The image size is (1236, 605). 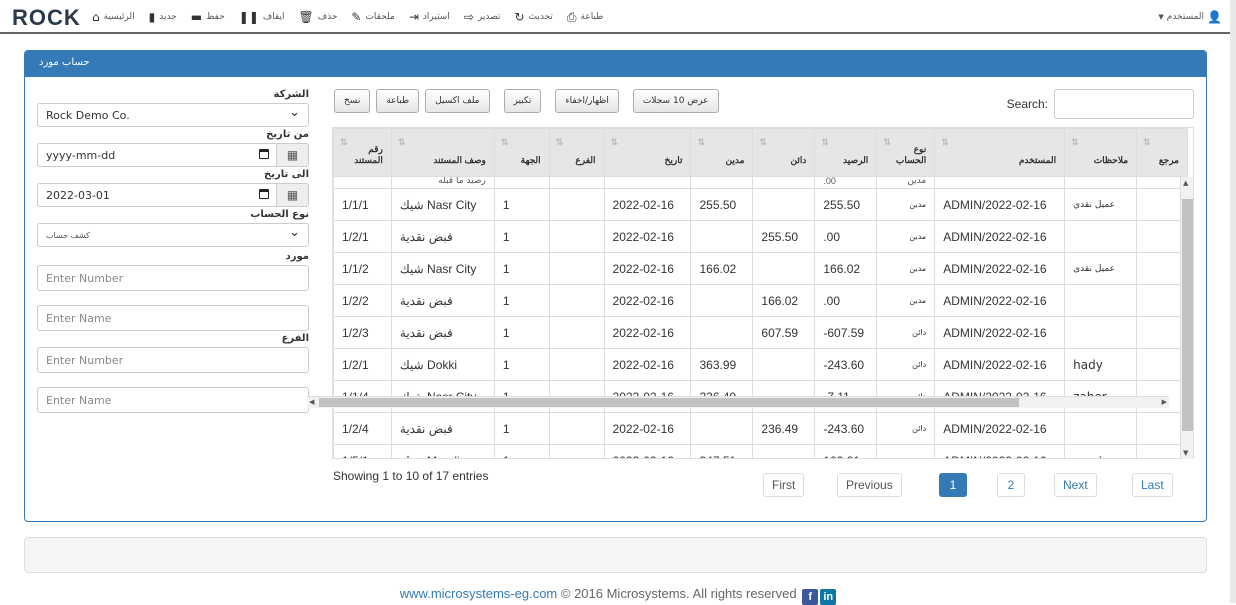 I want to click on menu-item-label: ايقاف, so click(x=273, y=17).